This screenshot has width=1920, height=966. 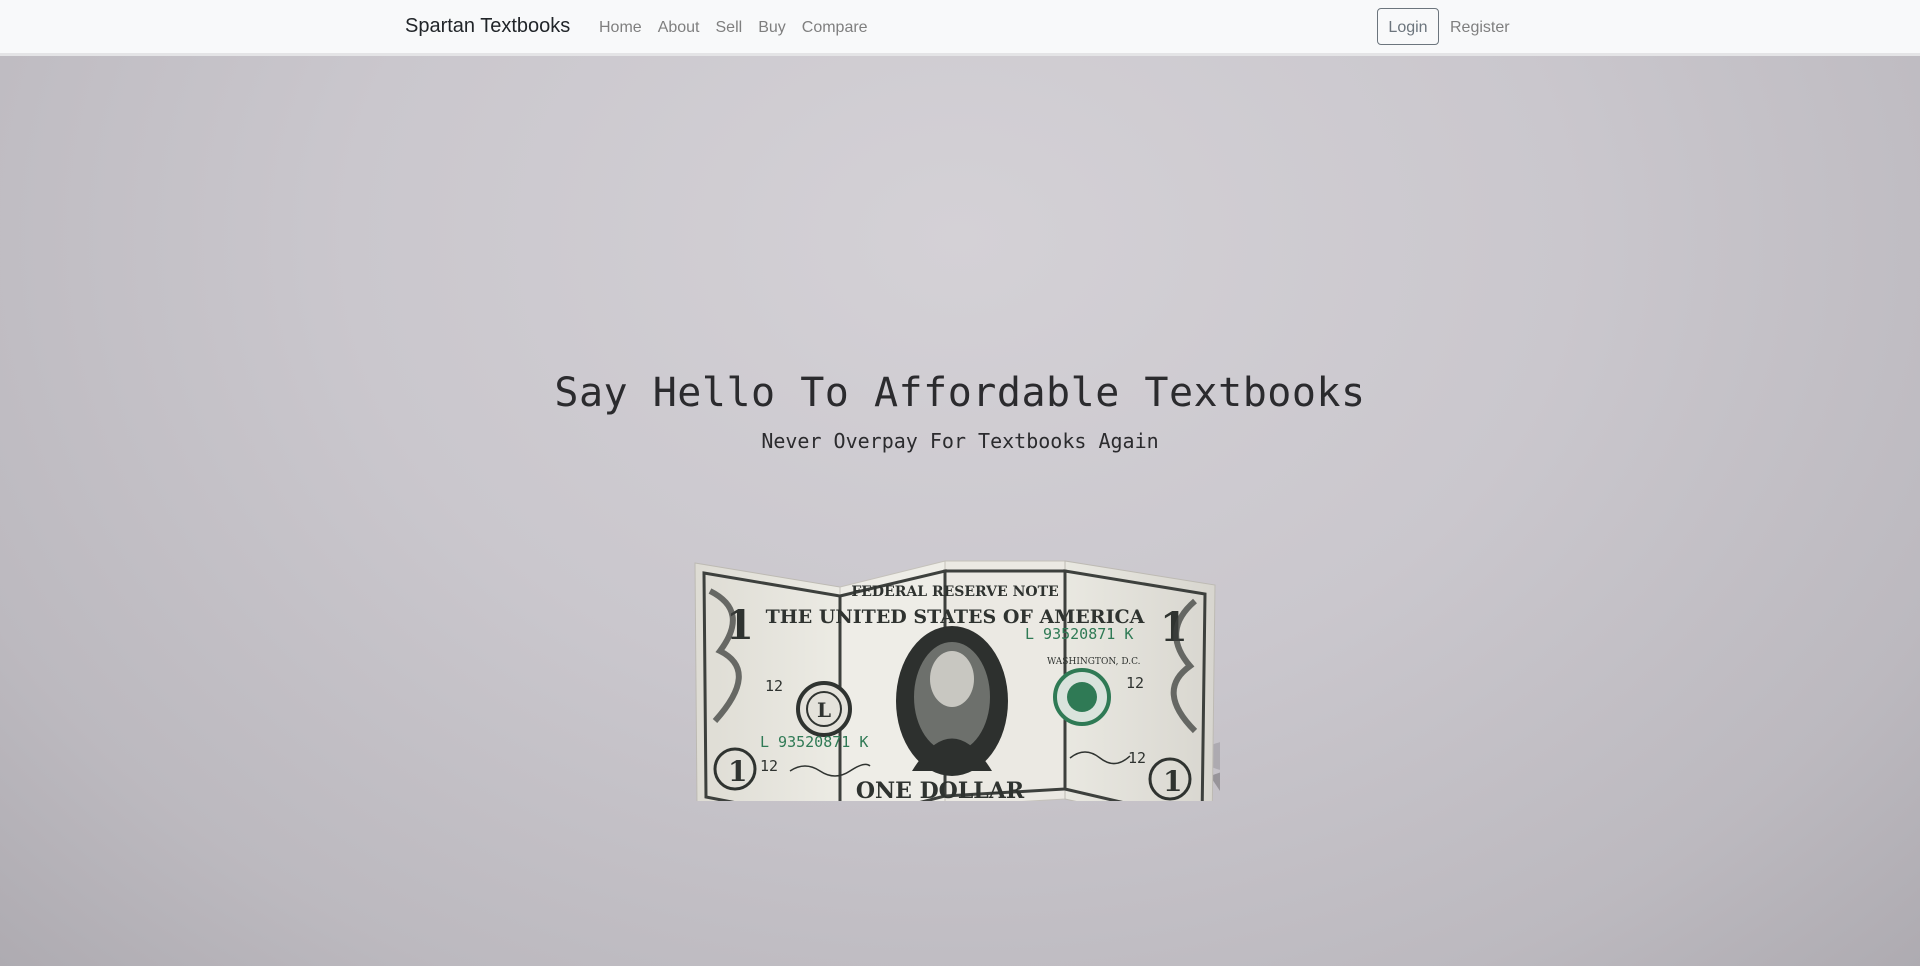 What do you see at coordinates (774, 686) in the screenshot?
I see `bill-district-left: 12` at bounding box center [774, 686].